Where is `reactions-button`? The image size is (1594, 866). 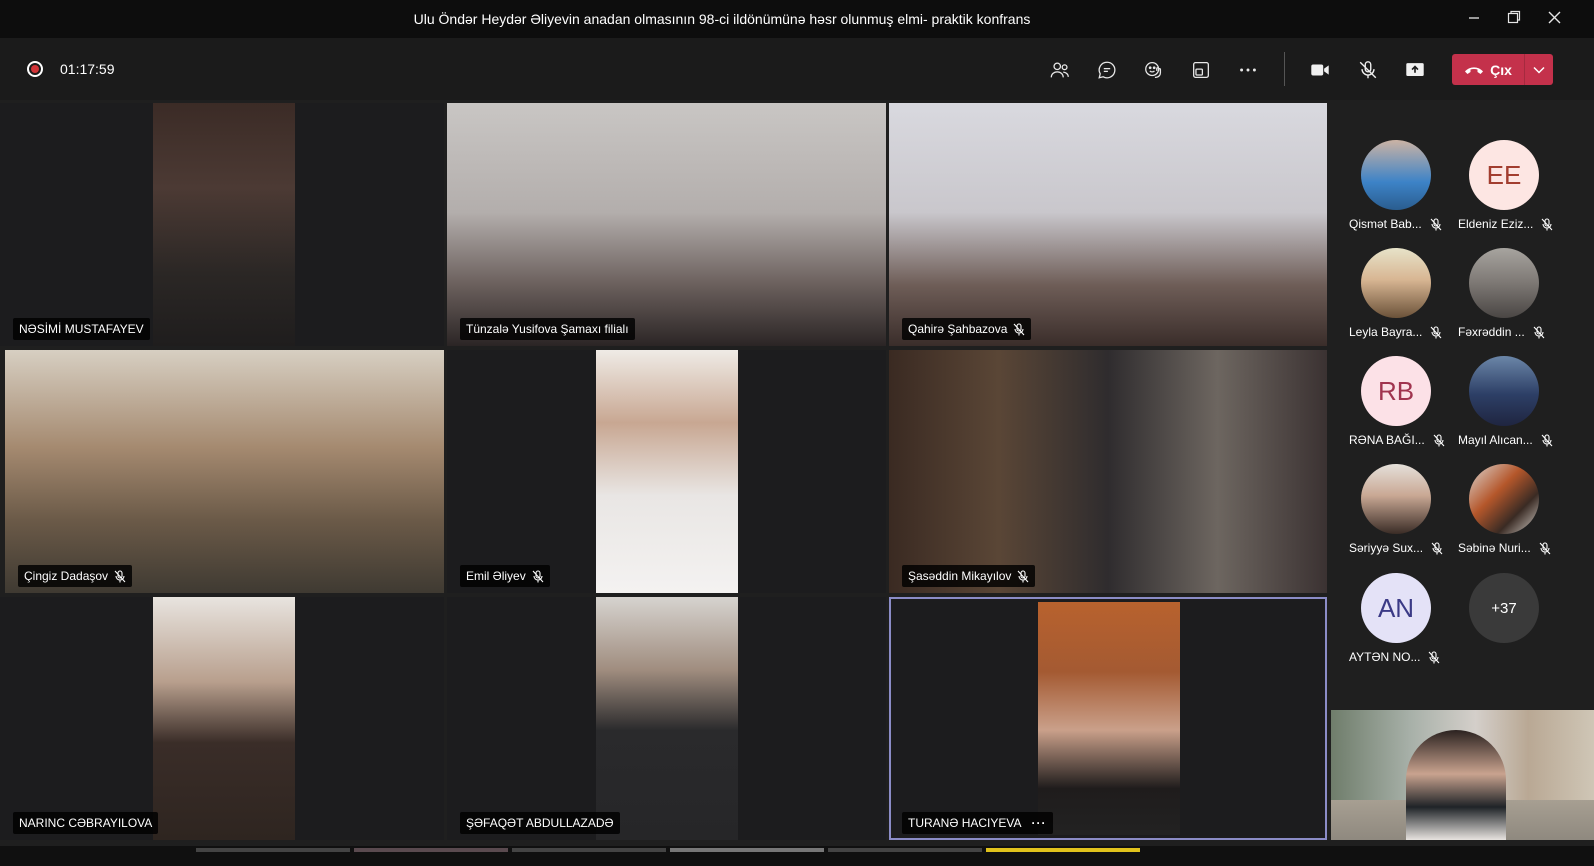
reactions-button is located at coordinates (1154, 70).